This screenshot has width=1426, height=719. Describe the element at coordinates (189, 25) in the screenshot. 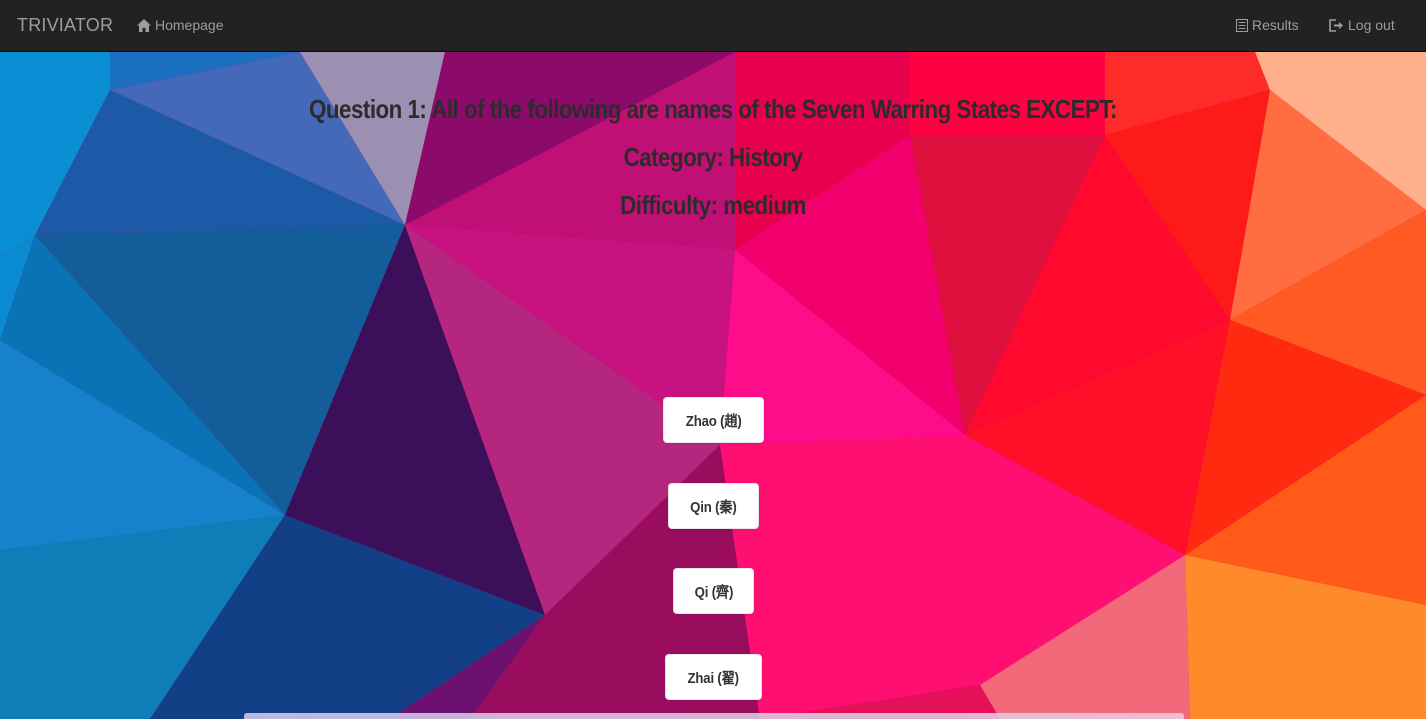

I see `nav-homepage-label: Homepage` at that location.